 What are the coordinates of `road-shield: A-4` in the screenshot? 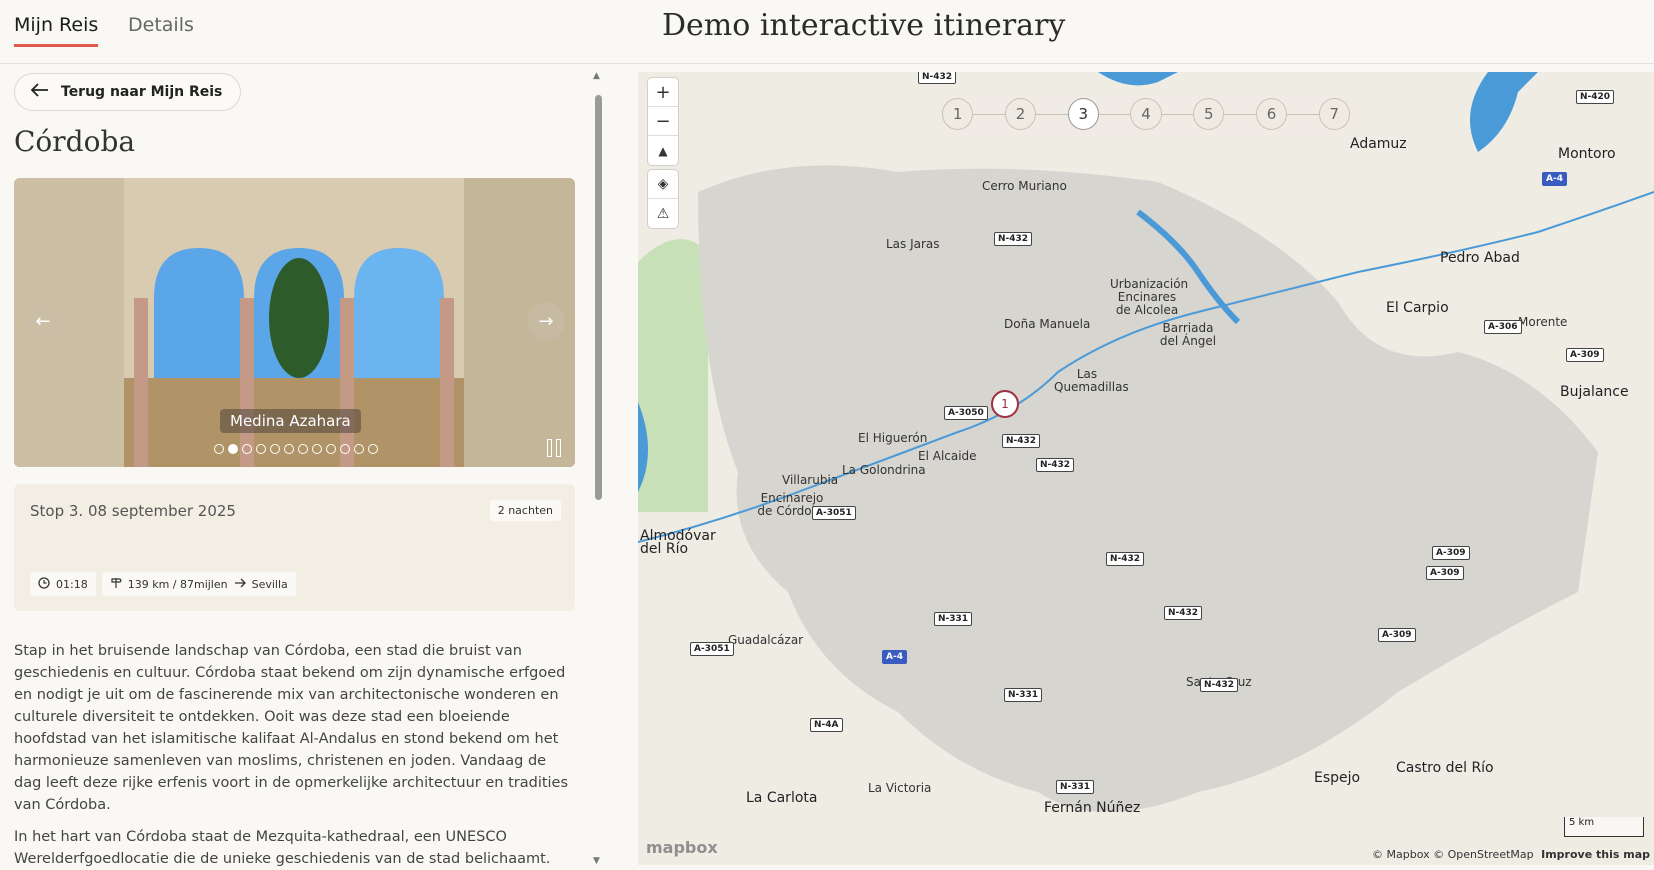 It's located at (1554, 179).